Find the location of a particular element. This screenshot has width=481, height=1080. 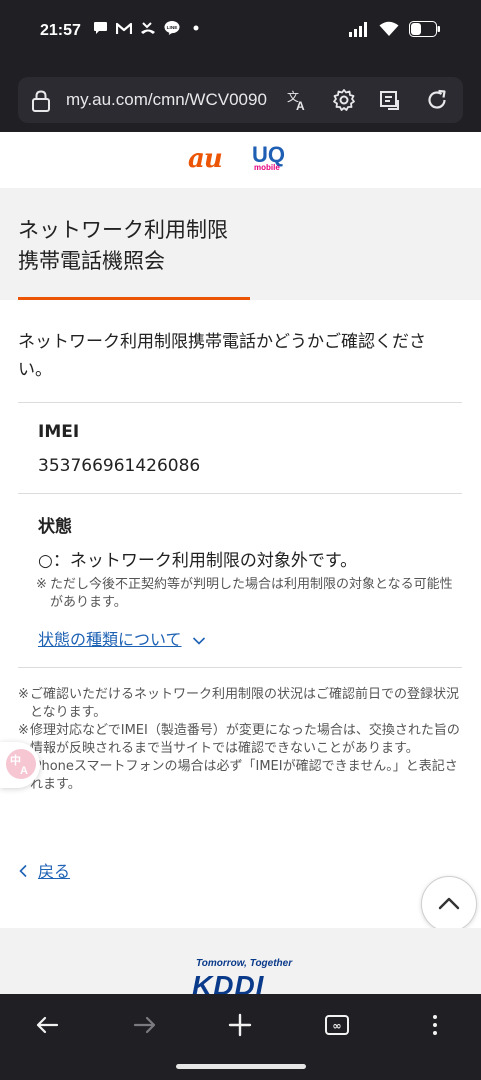

translate-icon: 文A is located at coordinates (298, 100).